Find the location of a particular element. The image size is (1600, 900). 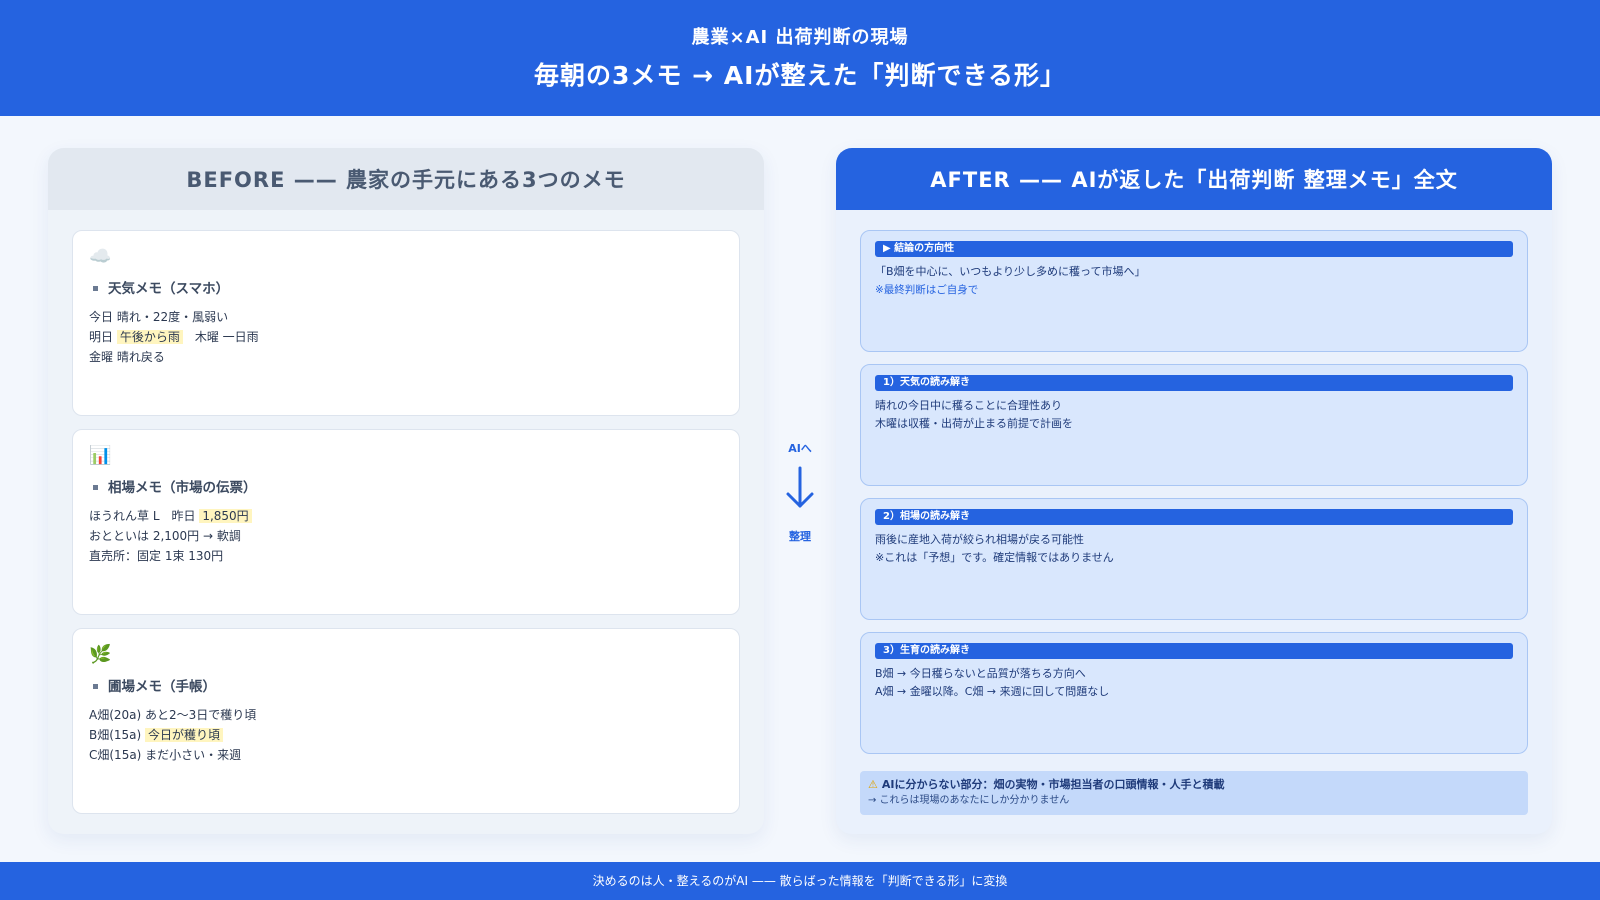

memo-line: 明日 午後から雨 木曜 一日雨 is located at coordinates (174, 337).